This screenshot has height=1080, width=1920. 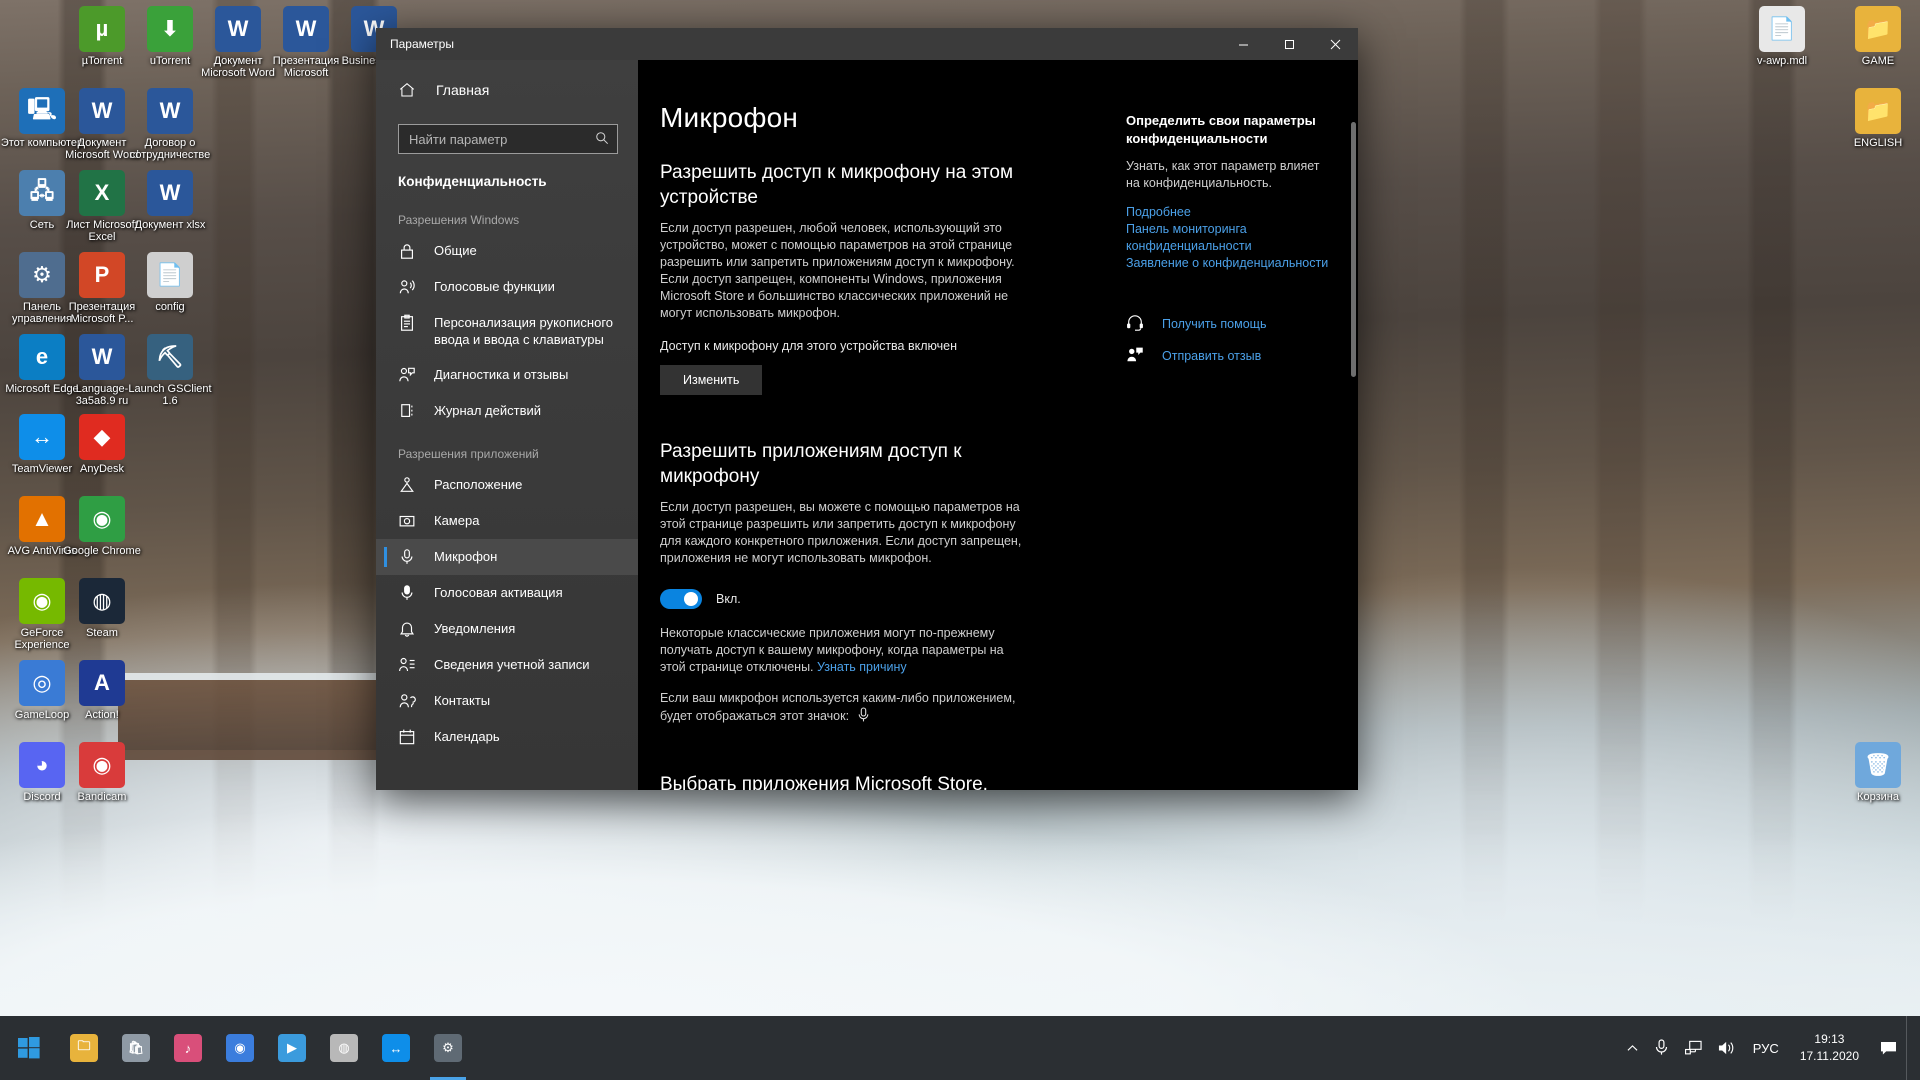 I want to click on taskbar-teamviewer-button: ↔, so click(x=396, y=1048).